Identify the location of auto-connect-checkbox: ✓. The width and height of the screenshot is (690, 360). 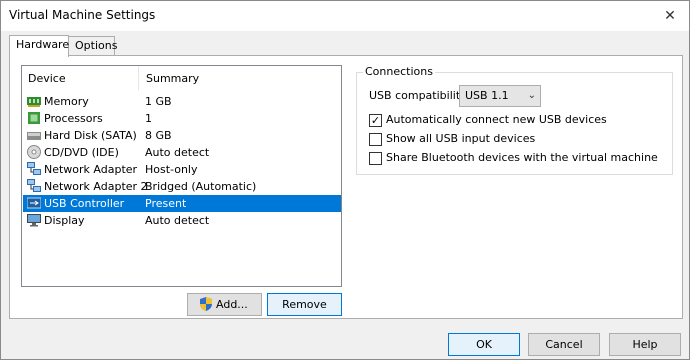
(375, 120).